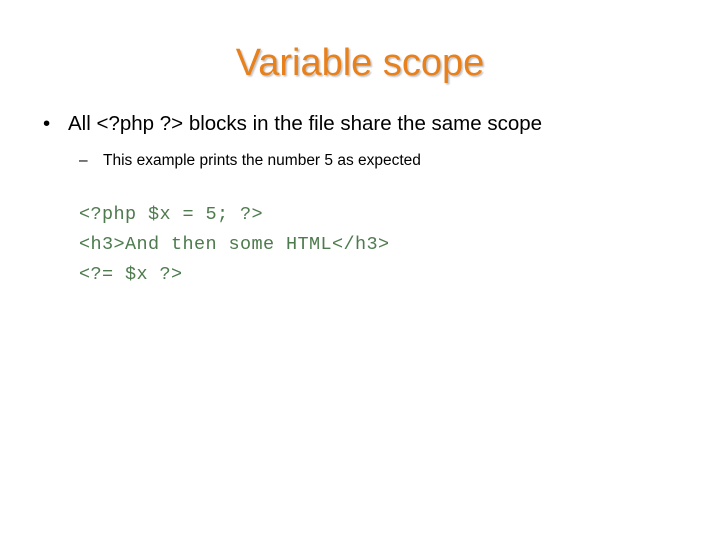 Image resolution: width=720 pixels, height=540 pixels. I want to click on page-title: Variable scope, so click(360, 63).